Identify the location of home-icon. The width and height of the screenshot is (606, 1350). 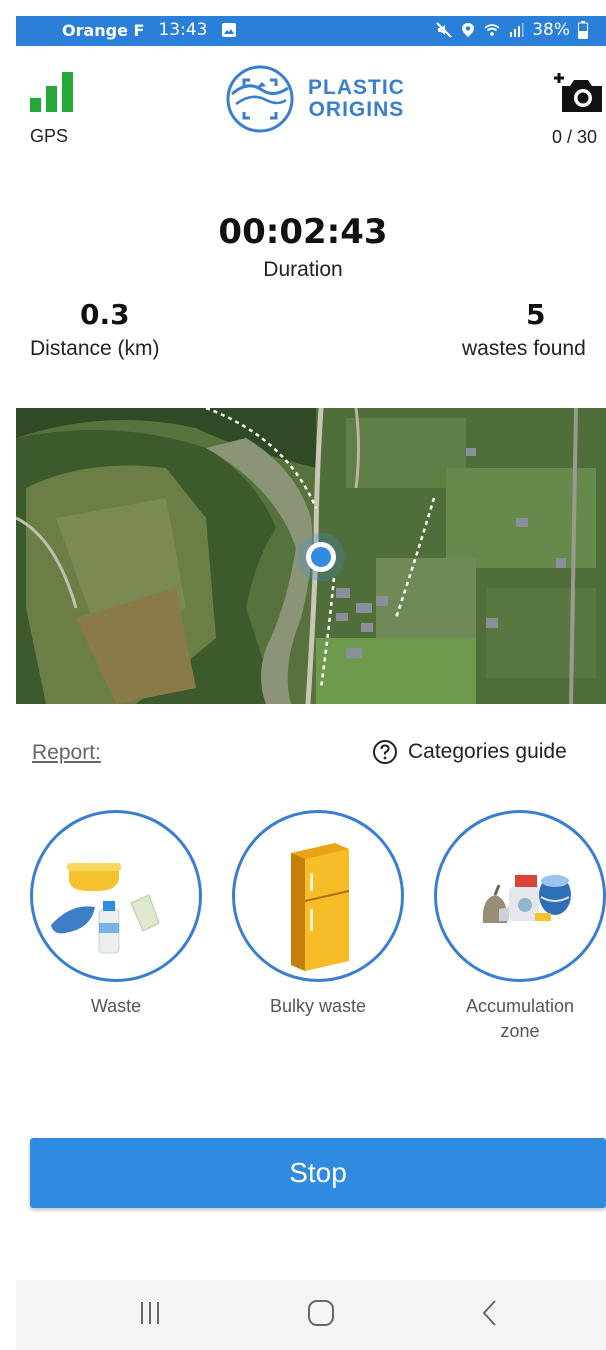
(321, 1313).